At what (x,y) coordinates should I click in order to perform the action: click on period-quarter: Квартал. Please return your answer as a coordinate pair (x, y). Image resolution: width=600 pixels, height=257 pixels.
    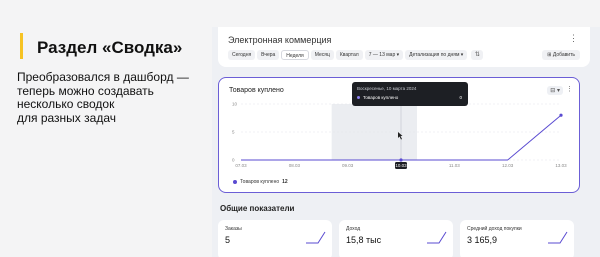
    Looking at the image, I should click on (349, 55).